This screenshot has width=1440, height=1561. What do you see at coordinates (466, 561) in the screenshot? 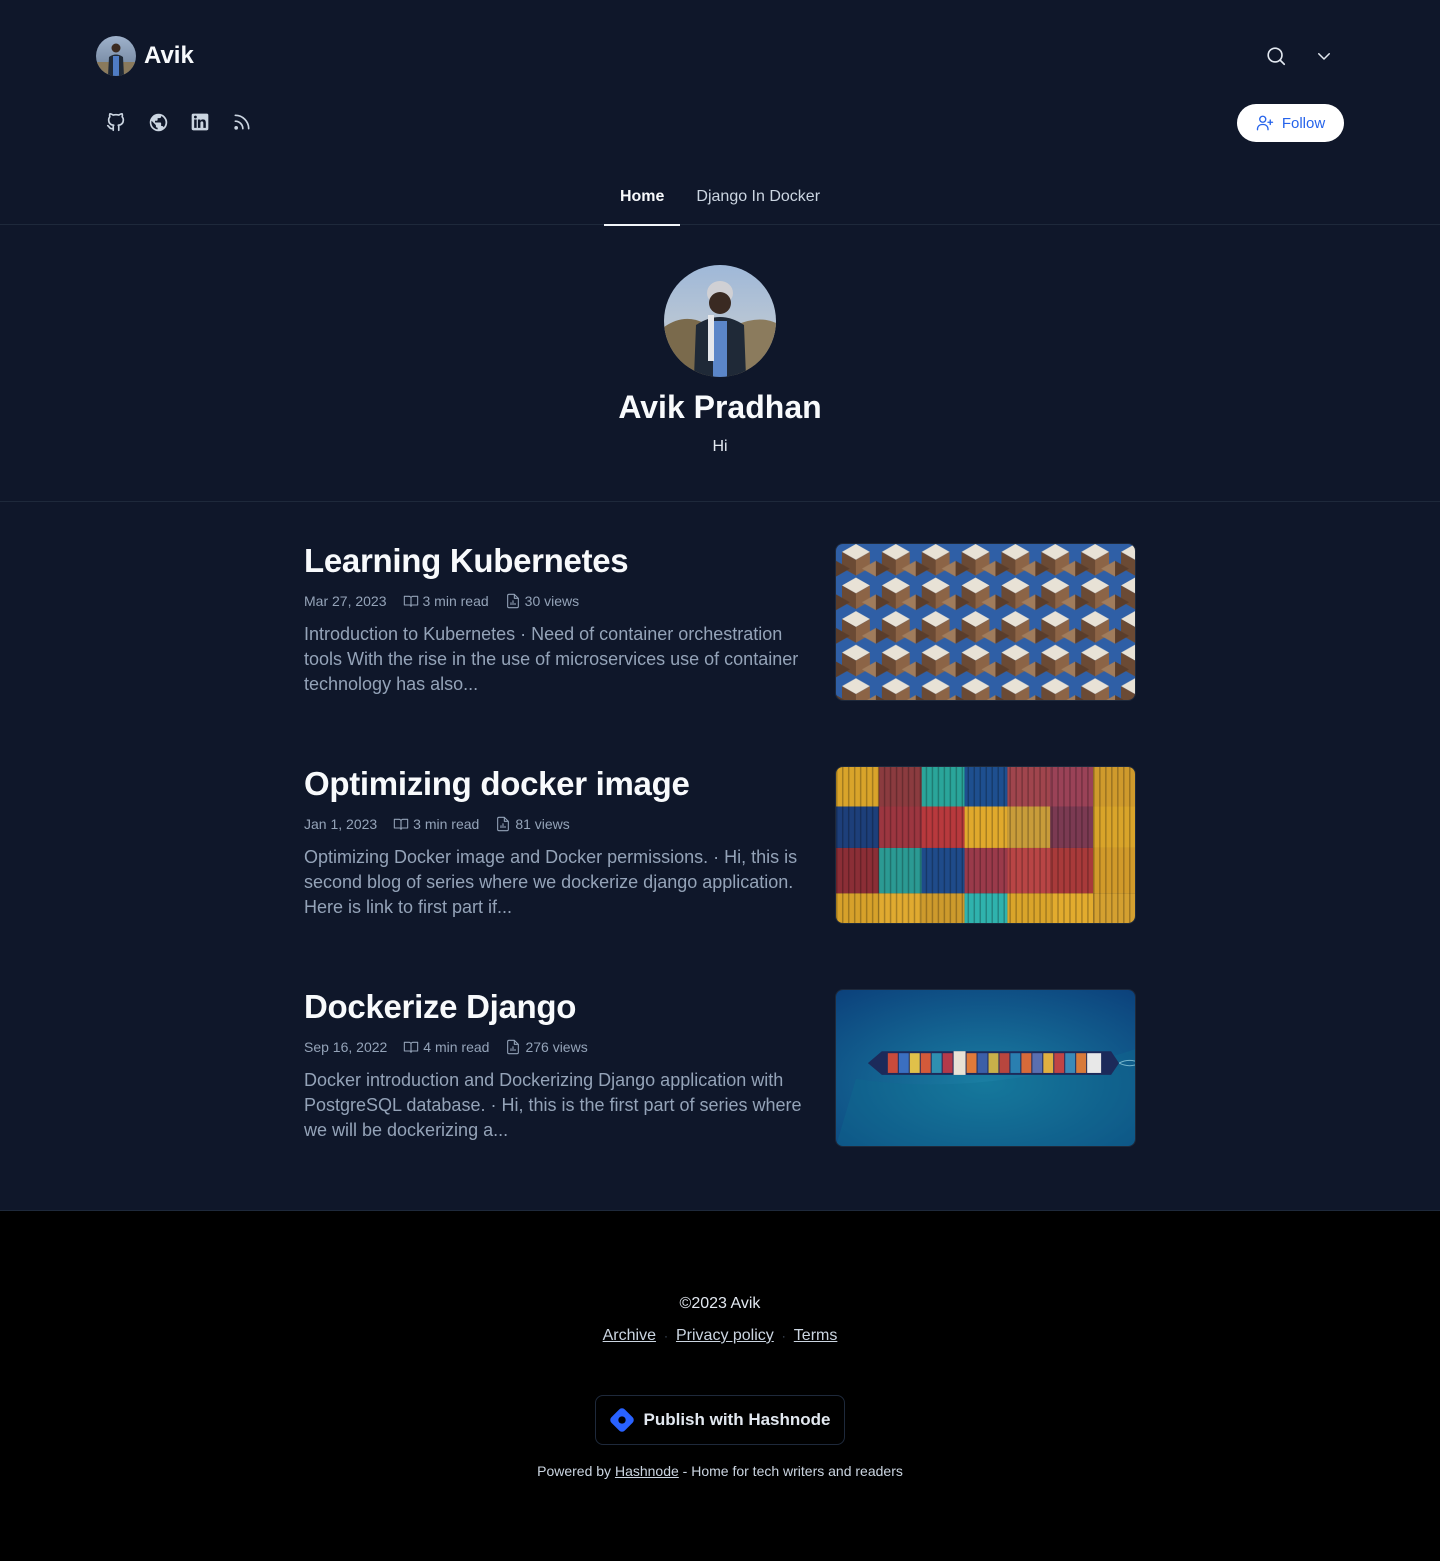
I see `post-title: Learning Kubernetes` at bounding box center [466, 561].